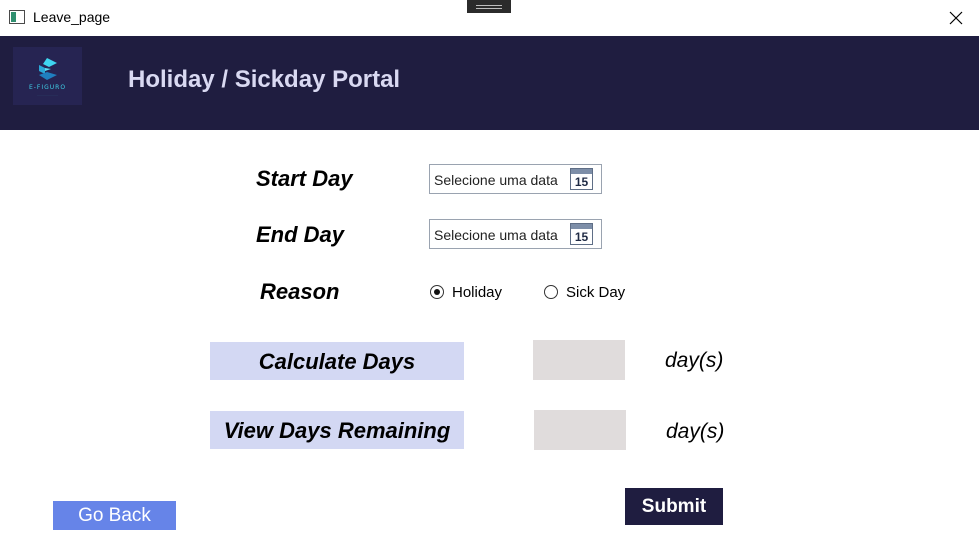 This screenshot has width=979, height=548. What do you see at coordinates (489, 18) in the screenshot?
I see `window-titlebar: Leave_page` at bounding box center [489, 18].